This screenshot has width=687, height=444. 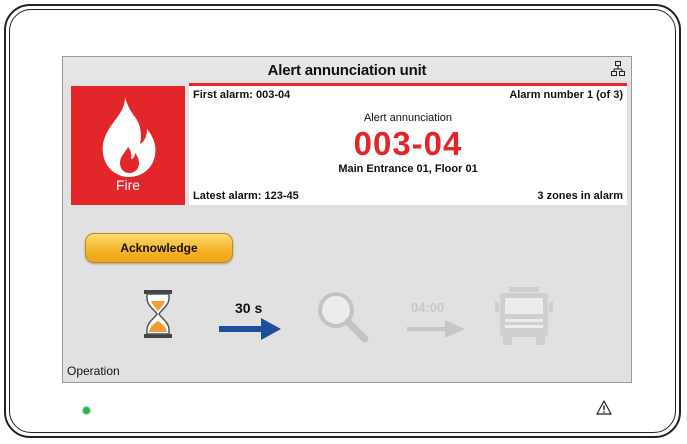 I want to click on alarm-number-text: Alarm number 1 (of 3), so click(x=566, y=95).